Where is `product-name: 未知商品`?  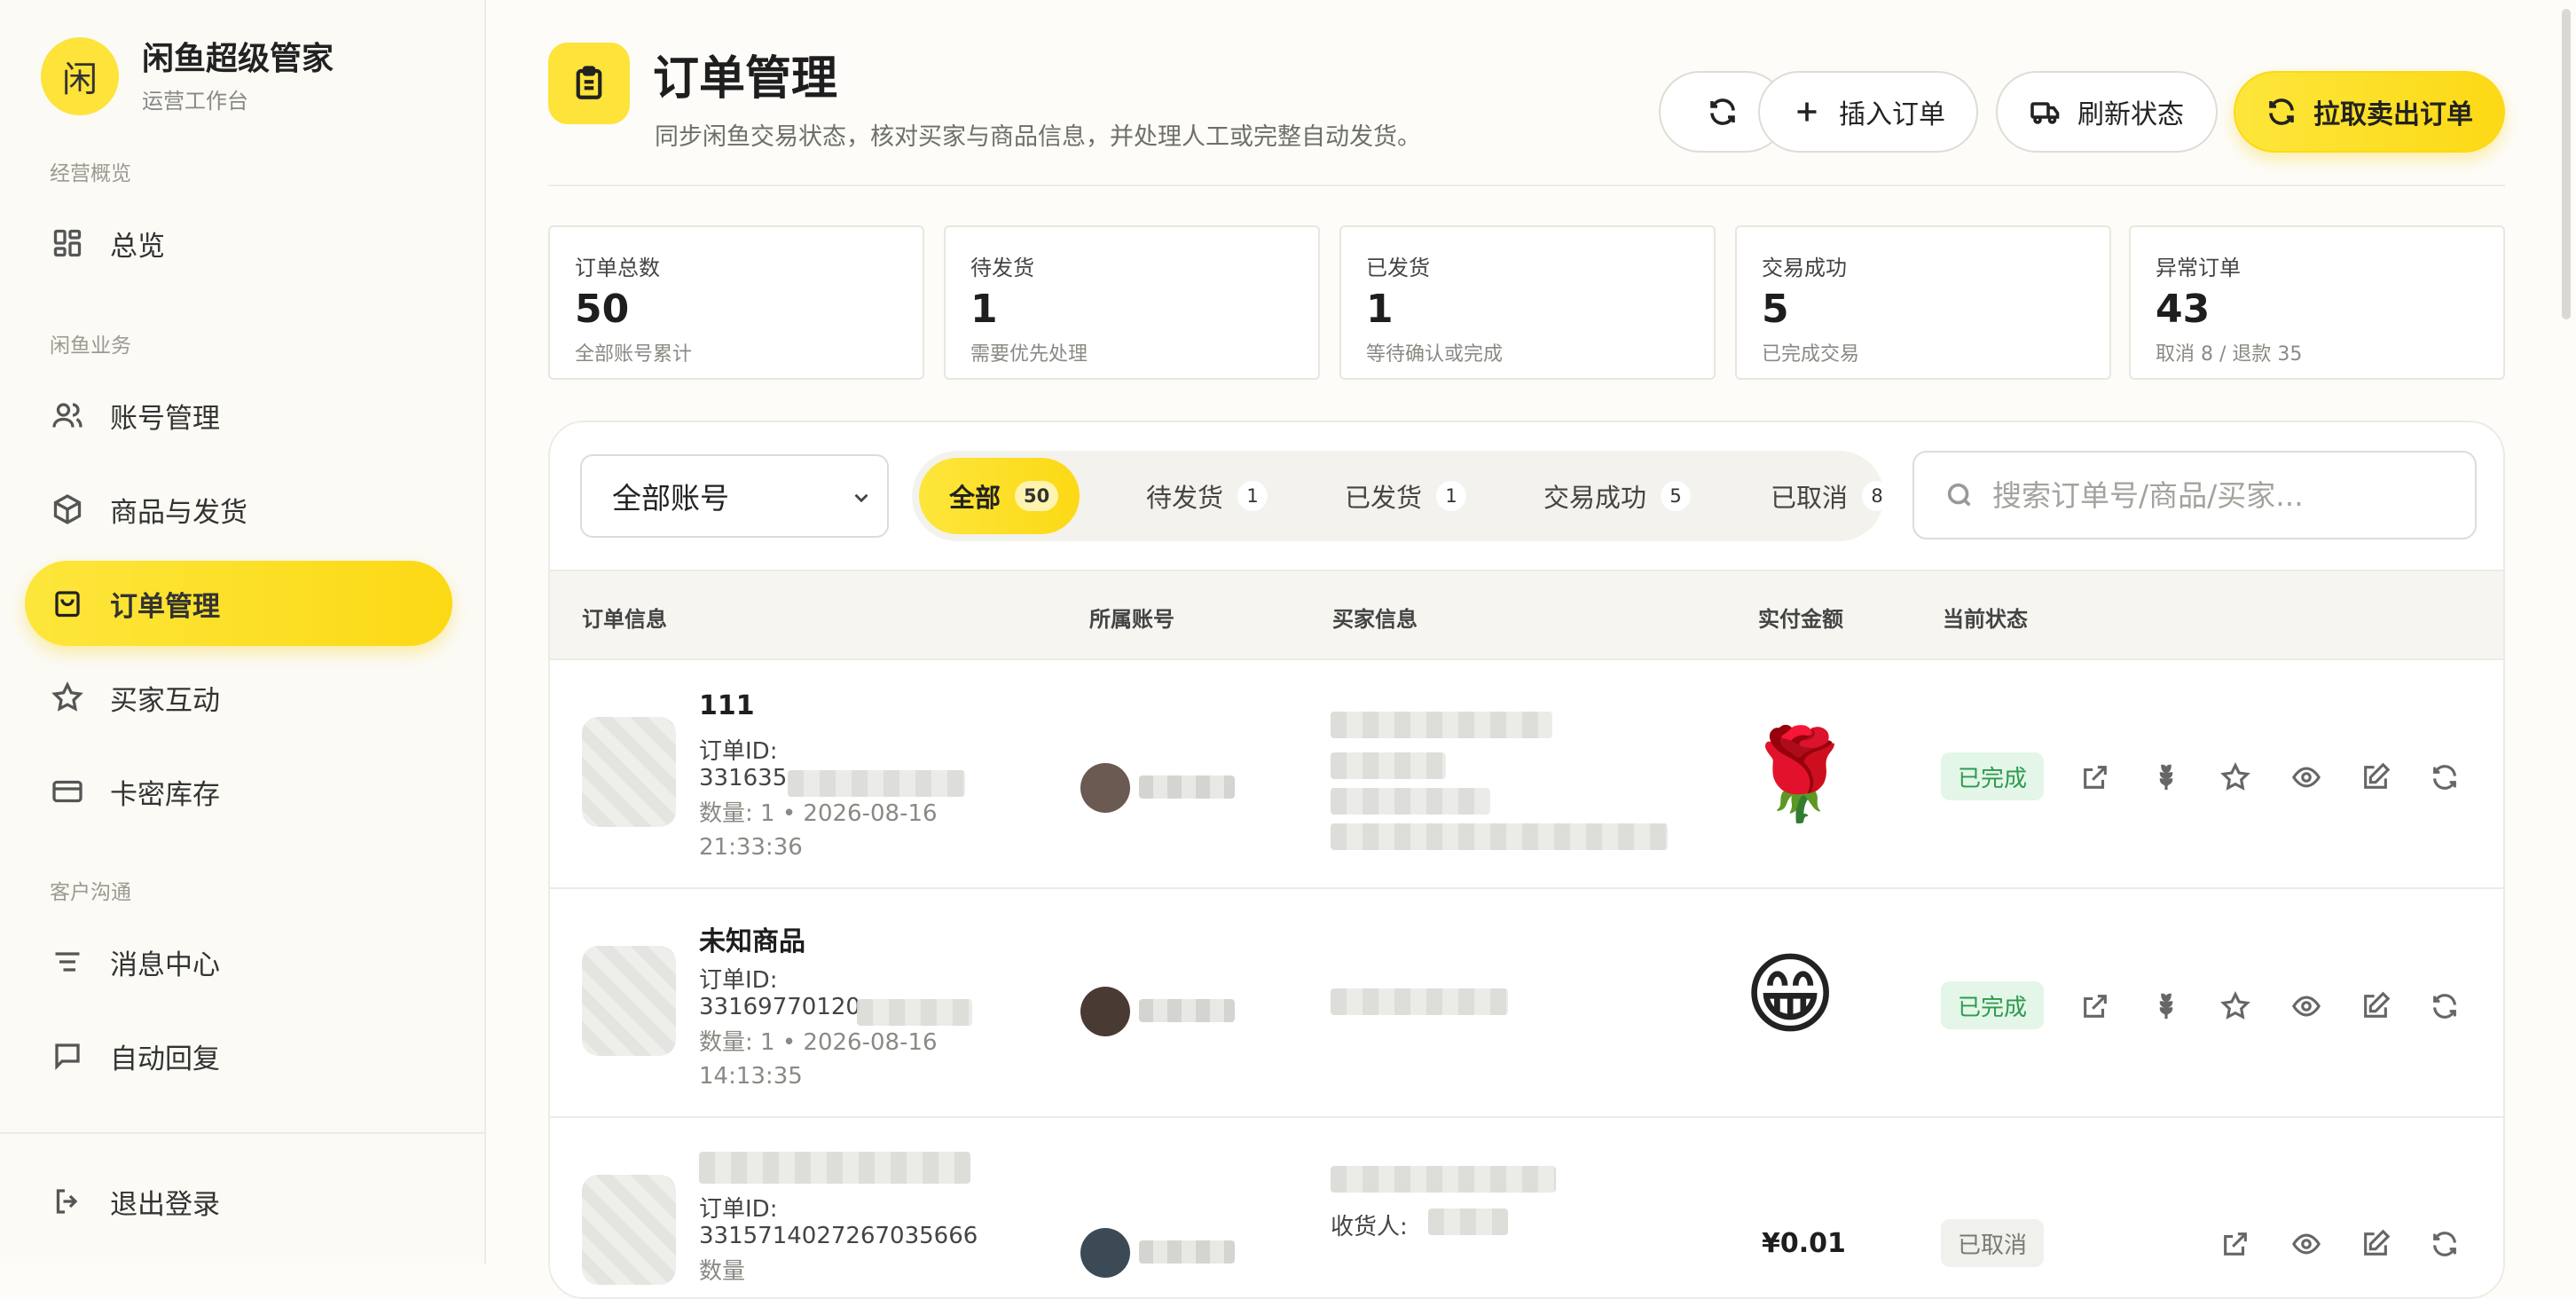
product-name: 未知商品 is located at coordinates (752, 942).